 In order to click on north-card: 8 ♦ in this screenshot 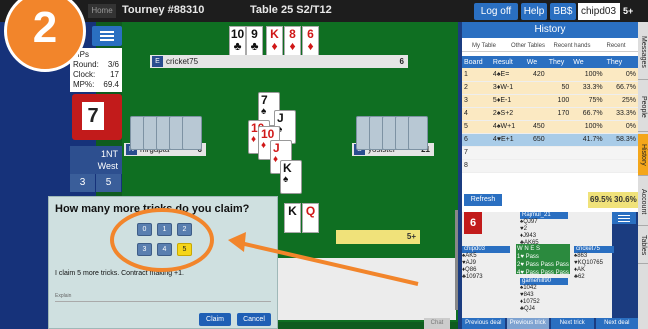, I will do `click(292, 41)`.